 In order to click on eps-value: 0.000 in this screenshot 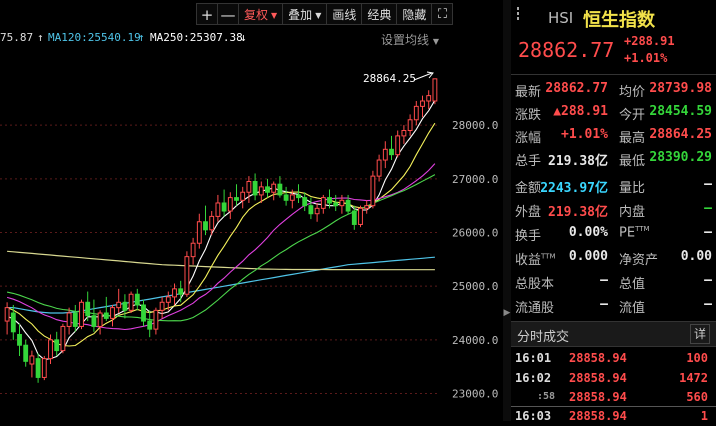, I will do `click(588, 256)`.